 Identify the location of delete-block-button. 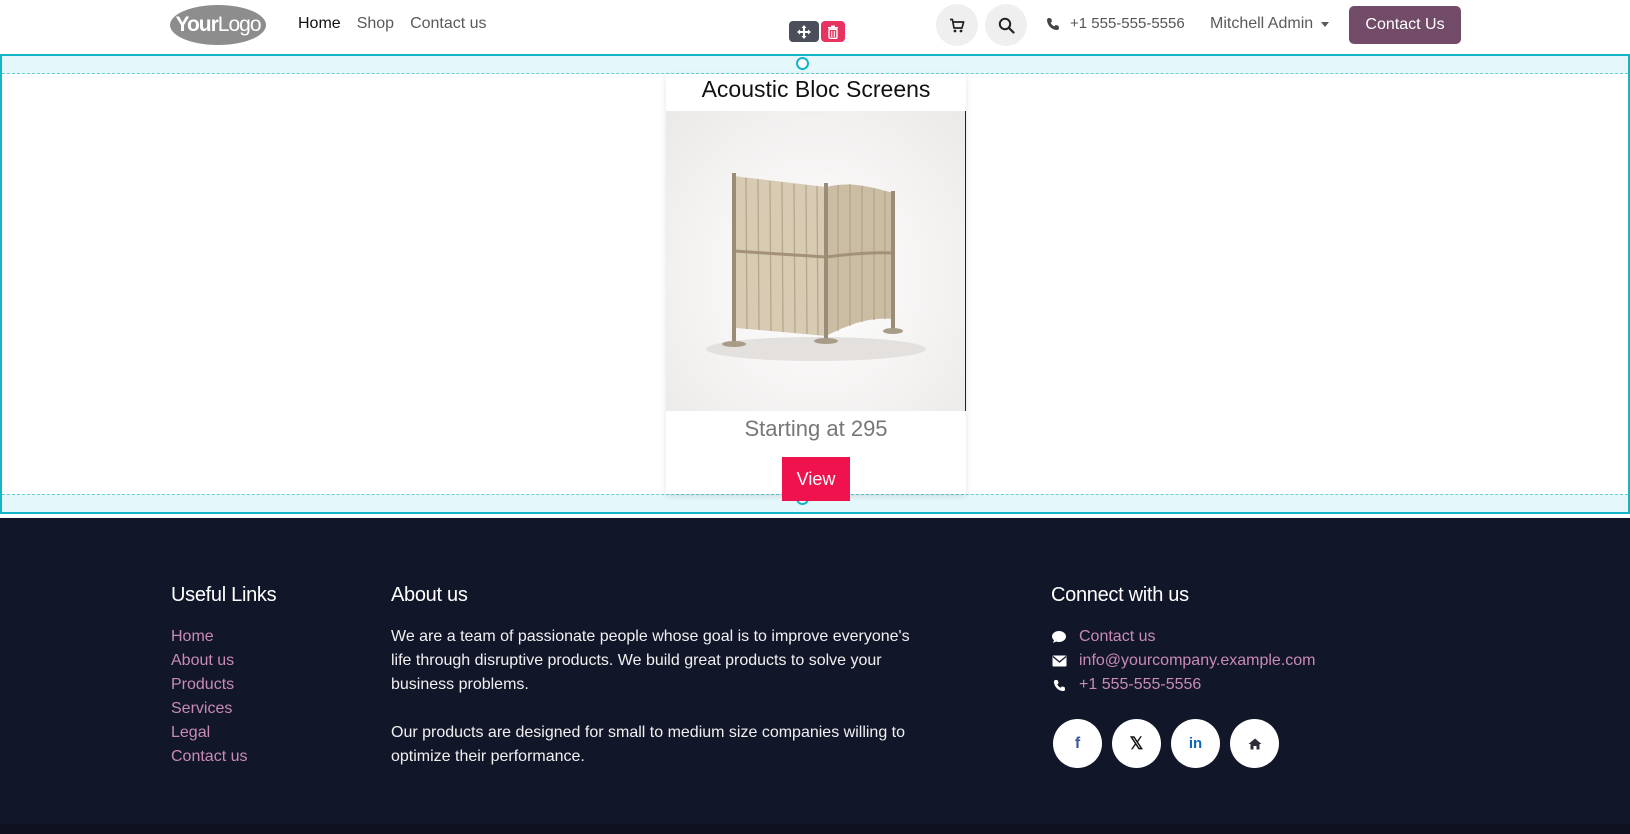
(833, 31).